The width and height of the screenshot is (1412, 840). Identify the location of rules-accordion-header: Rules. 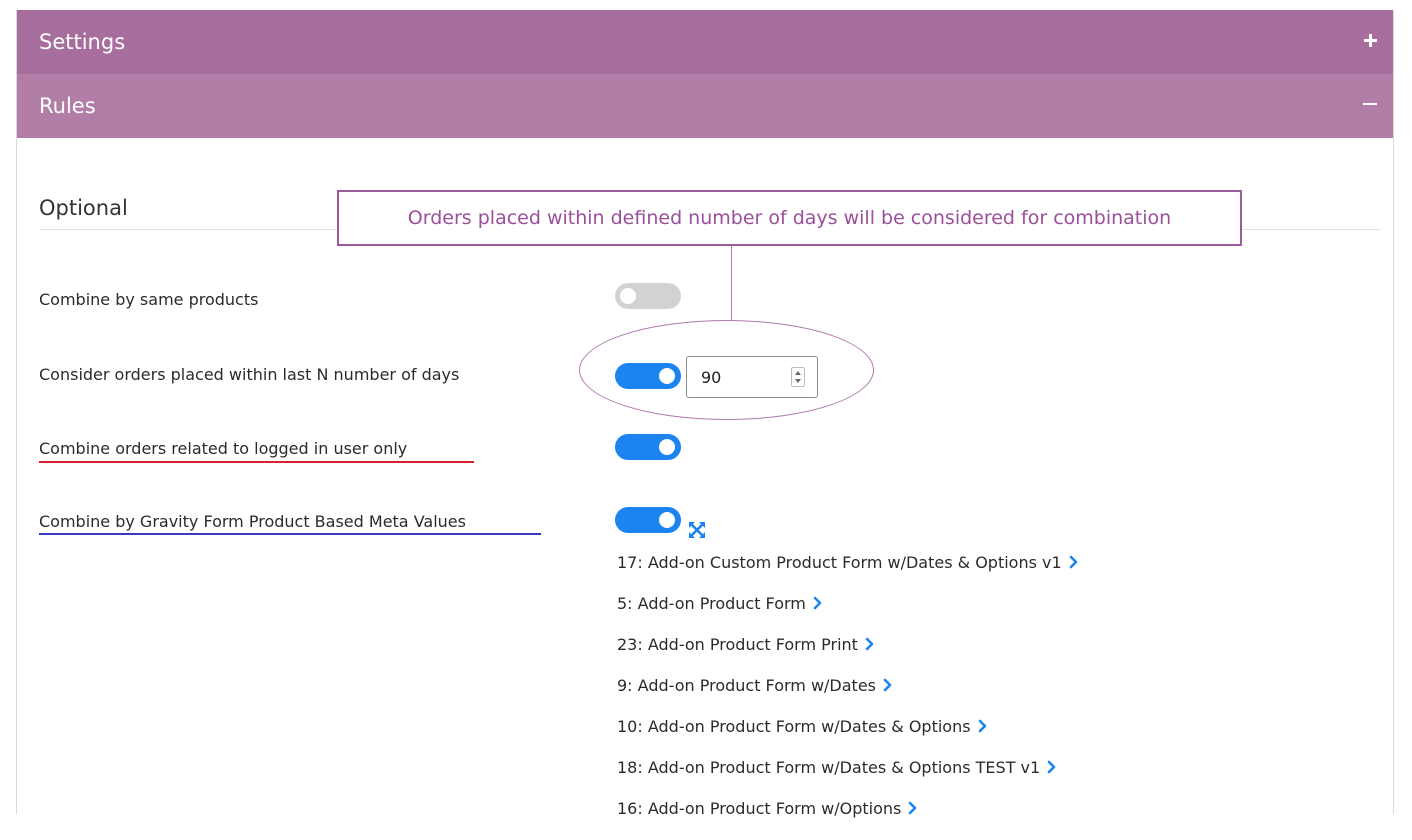
(705, 106).